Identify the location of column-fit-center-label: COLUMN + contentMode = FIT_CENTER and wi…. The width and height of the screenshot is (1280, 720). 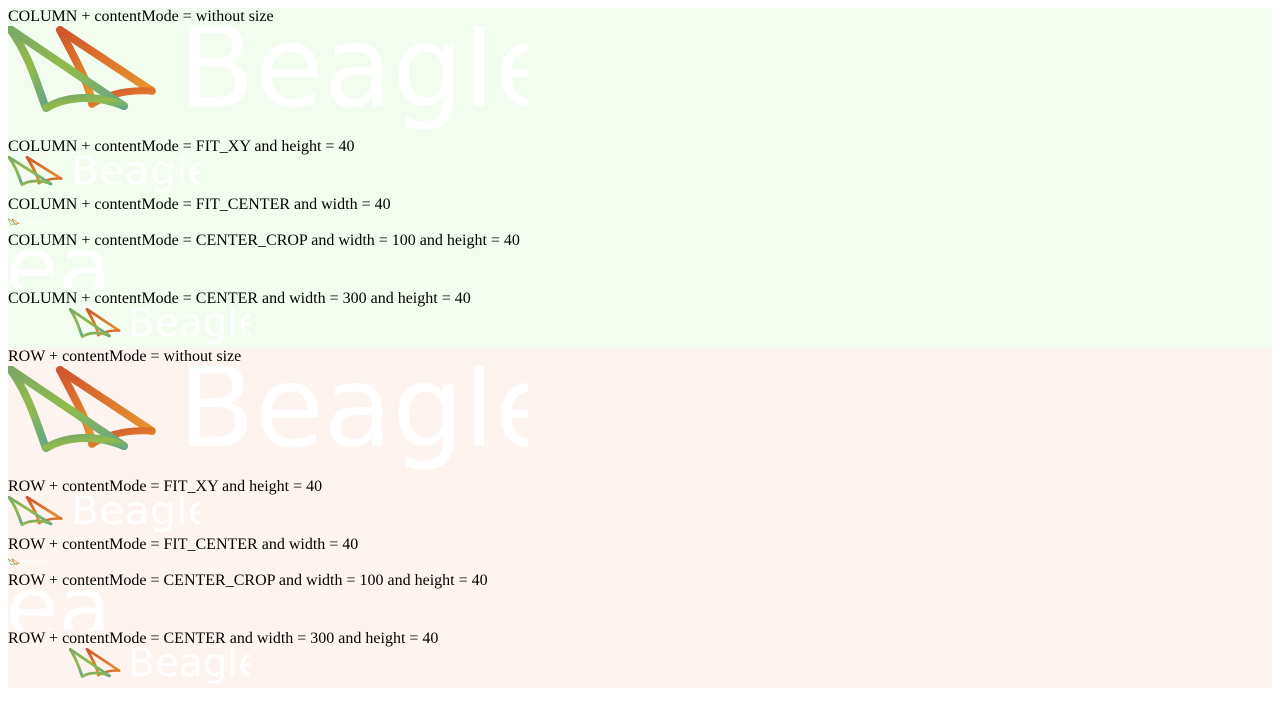
(199, 204).